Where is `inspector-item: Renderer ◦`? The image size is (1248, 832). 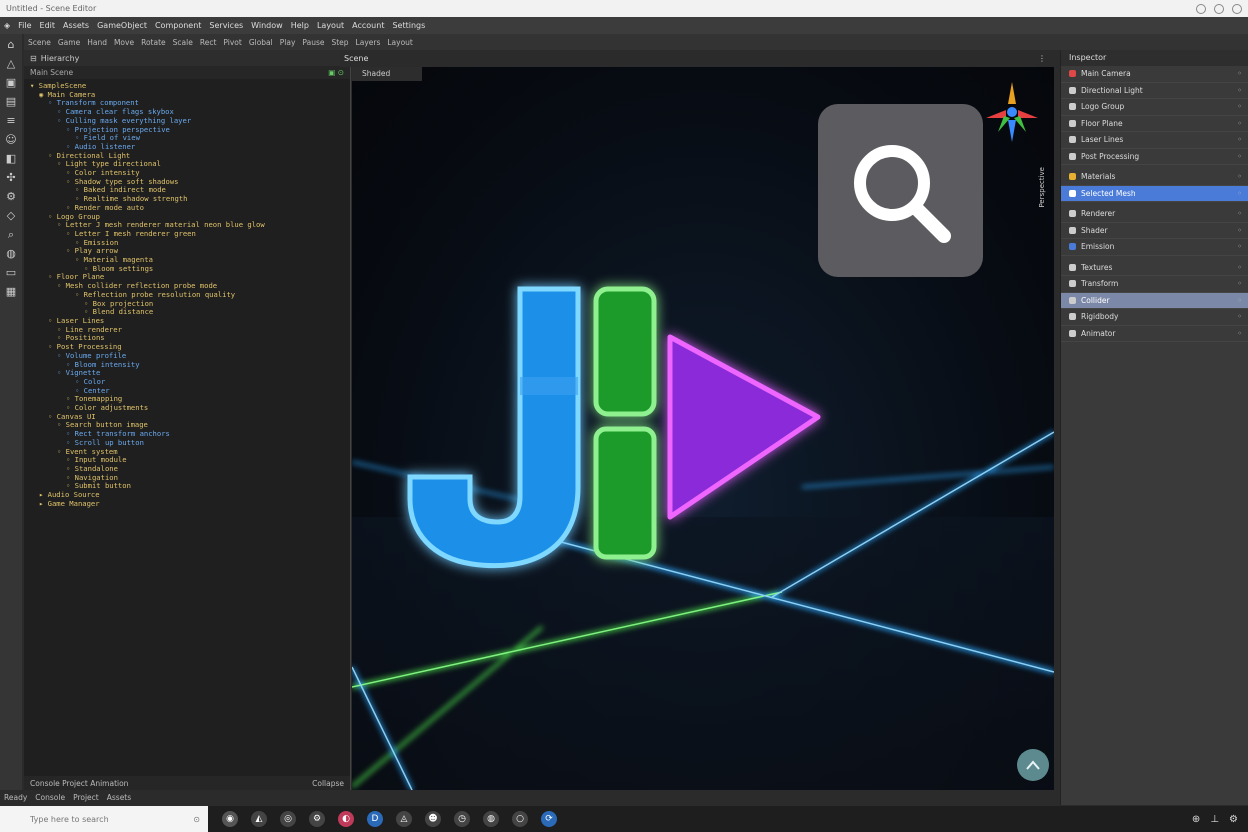 inspector-item: Renderer ◦ is located at coordinates (1154, 214).